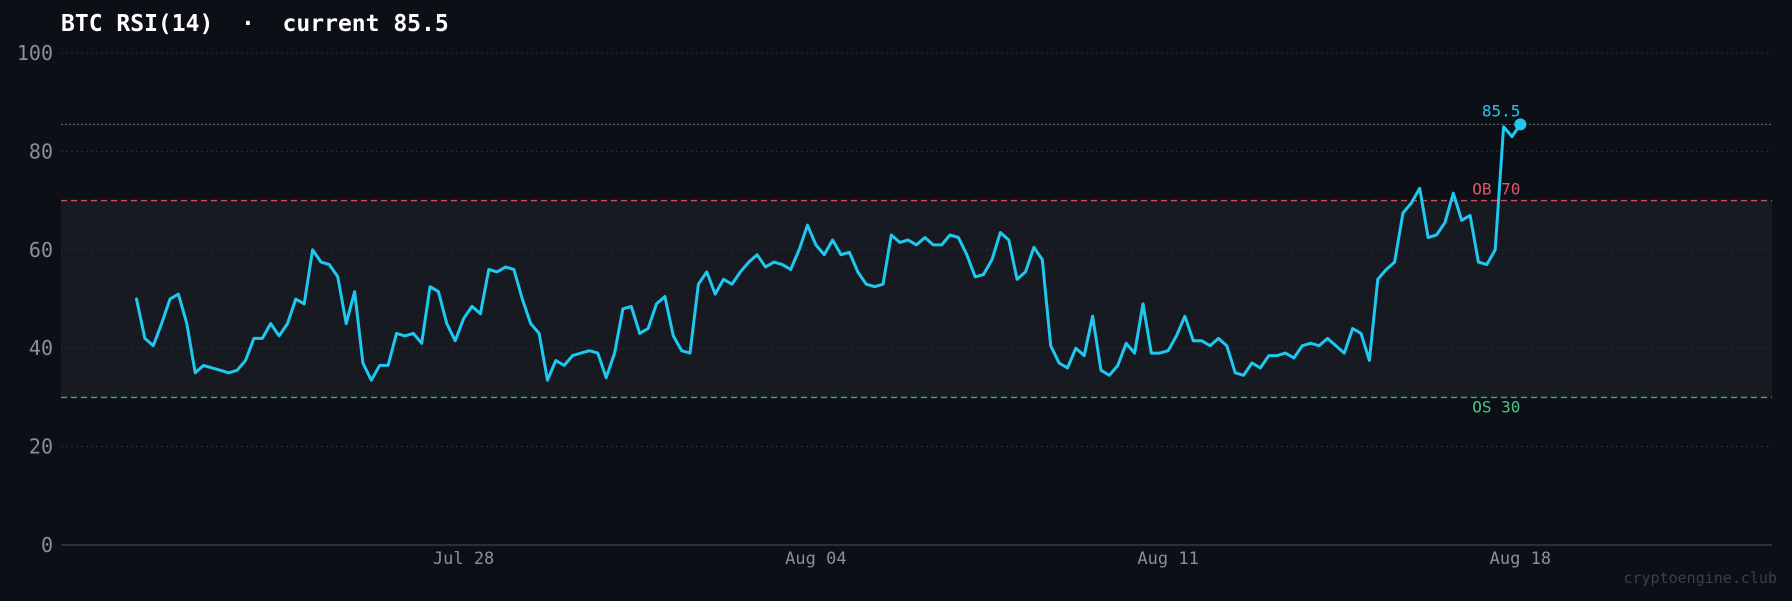 The height and width of the screenshot is (601, 1792). What do you see at coordinates (1700, 578) in the screenshot?
I see `watermark: cryptoengine.club` at bounding box center [1700, 578].